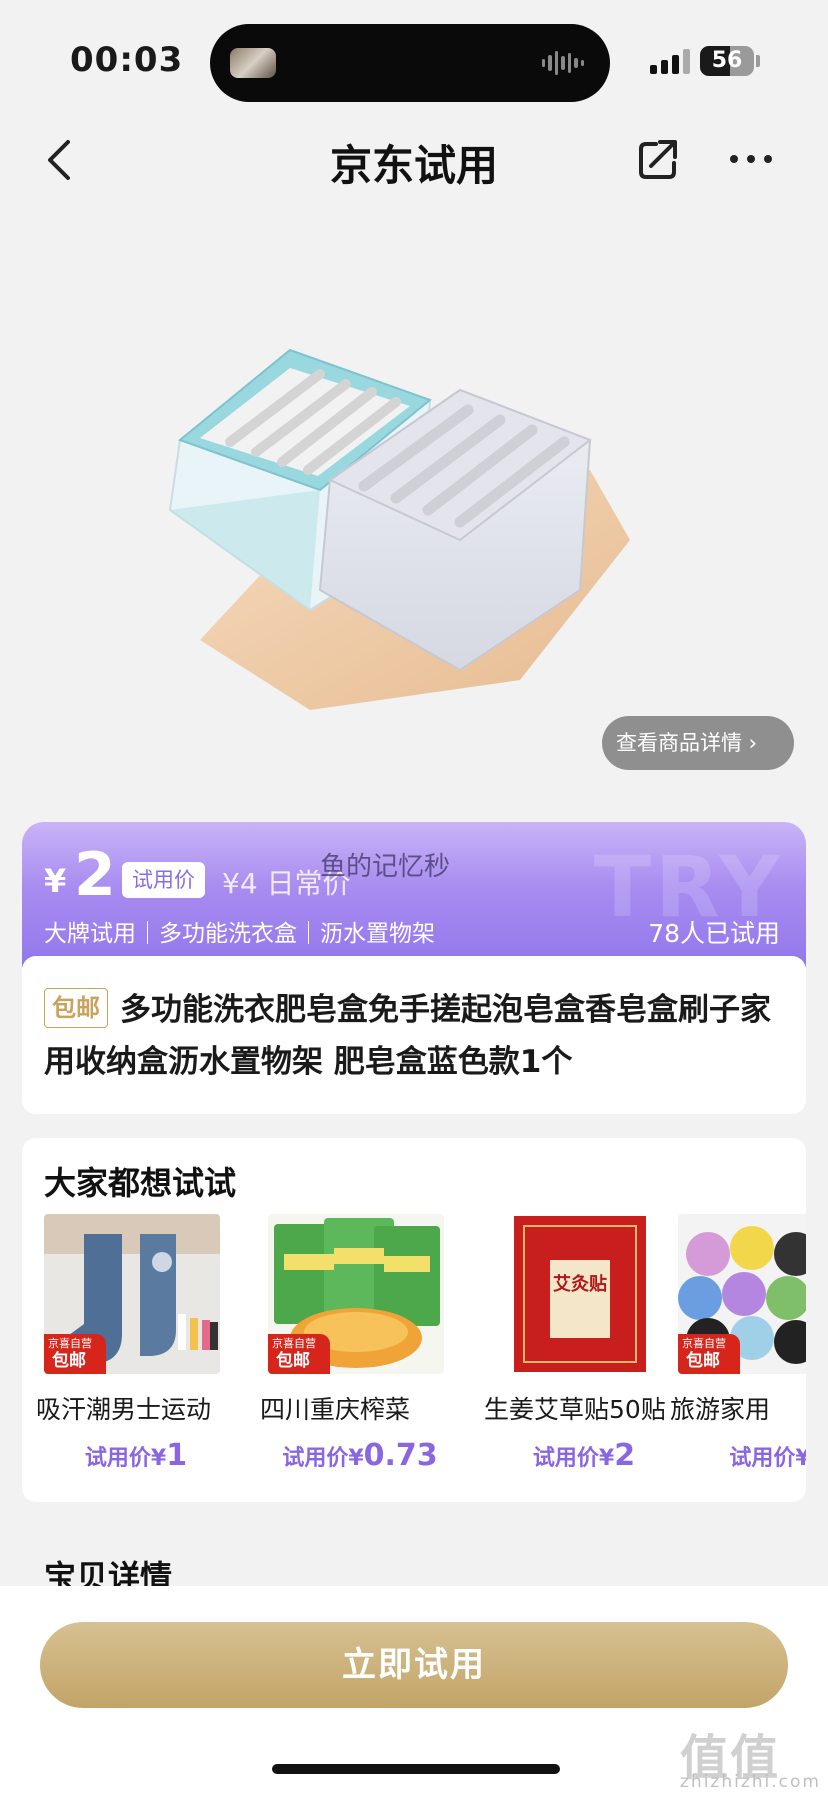 This screenshot has height=1796, width=828. I want to click on moxa-patch-image: 艾灸贴, so click(580, 1294).